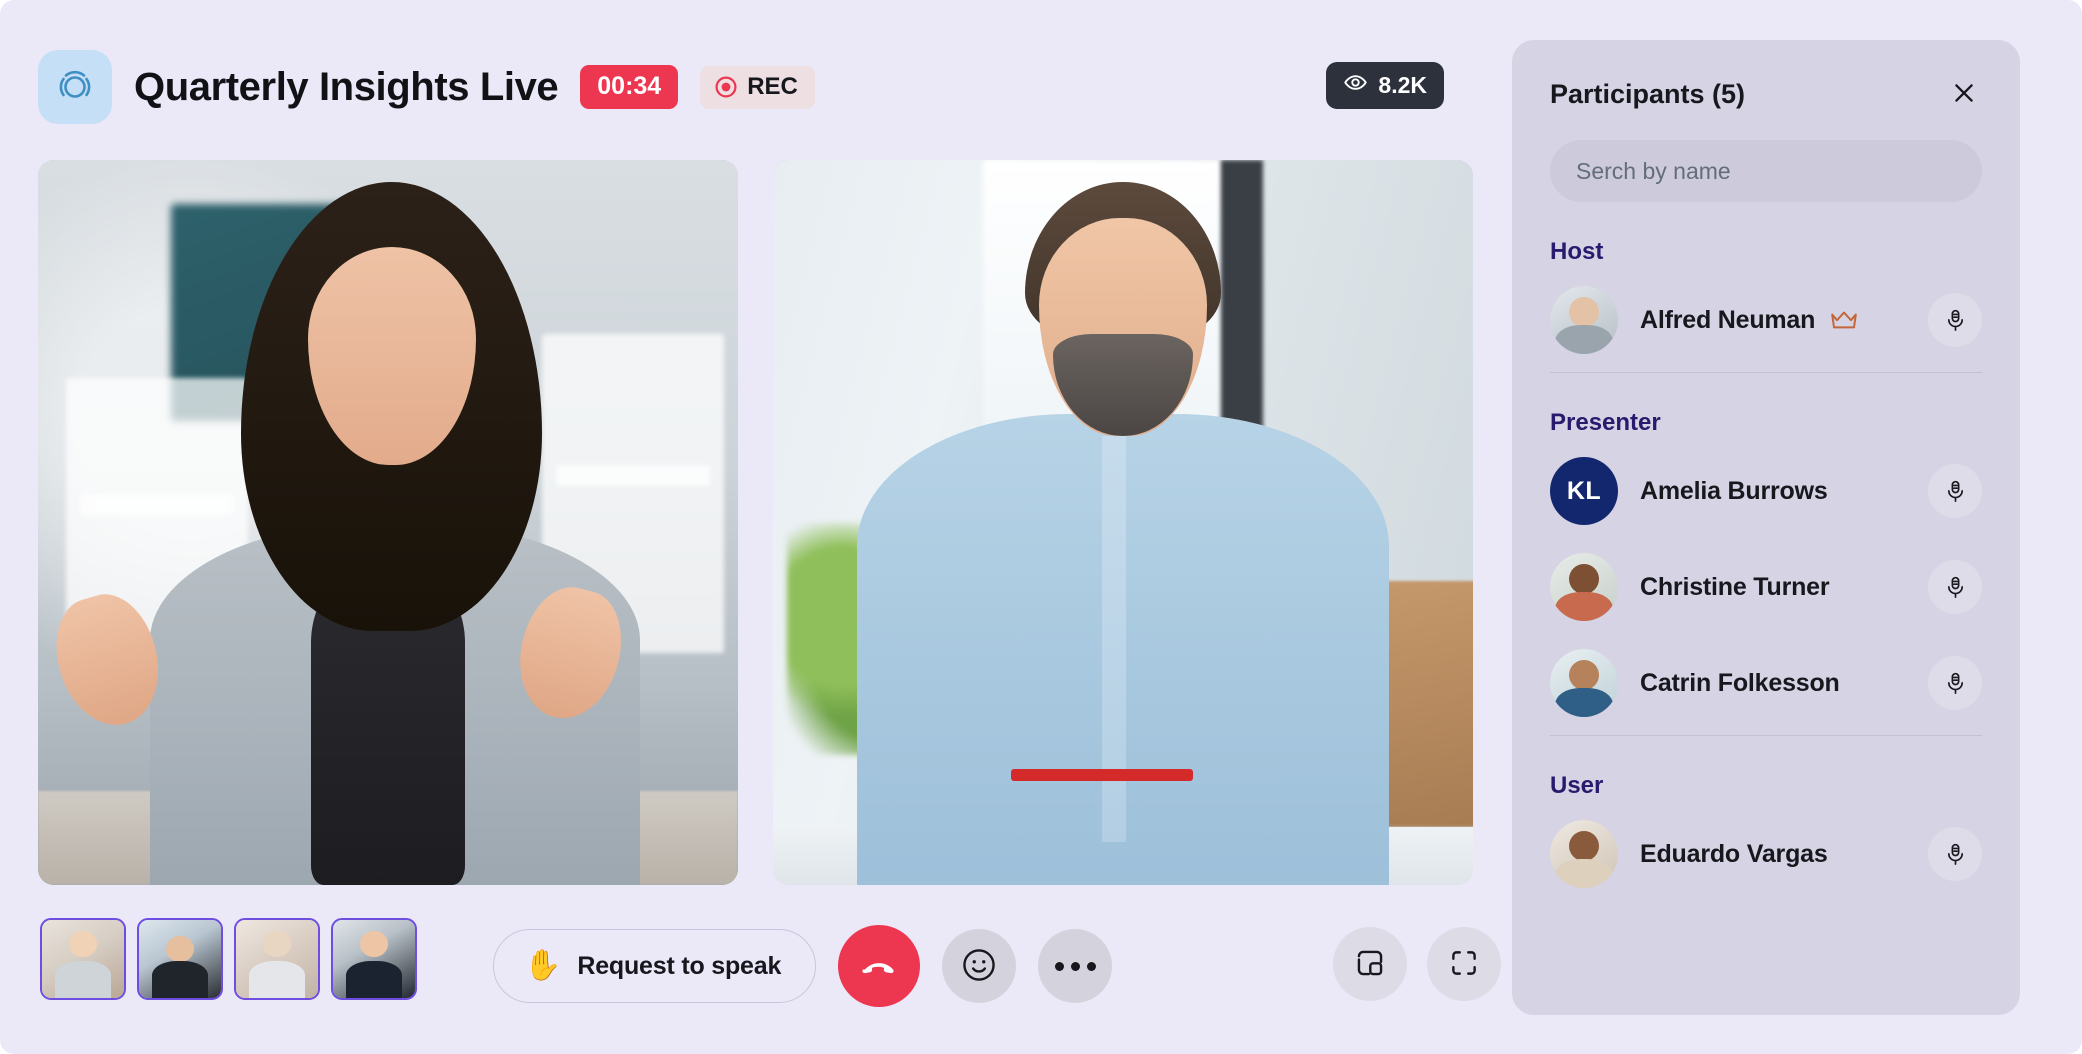 Image resolution: width=2082 pixels, height=1054 pixels. Describe the element at coordinates (1417, 964) in the screenshot. I see `view-controls` at that location.